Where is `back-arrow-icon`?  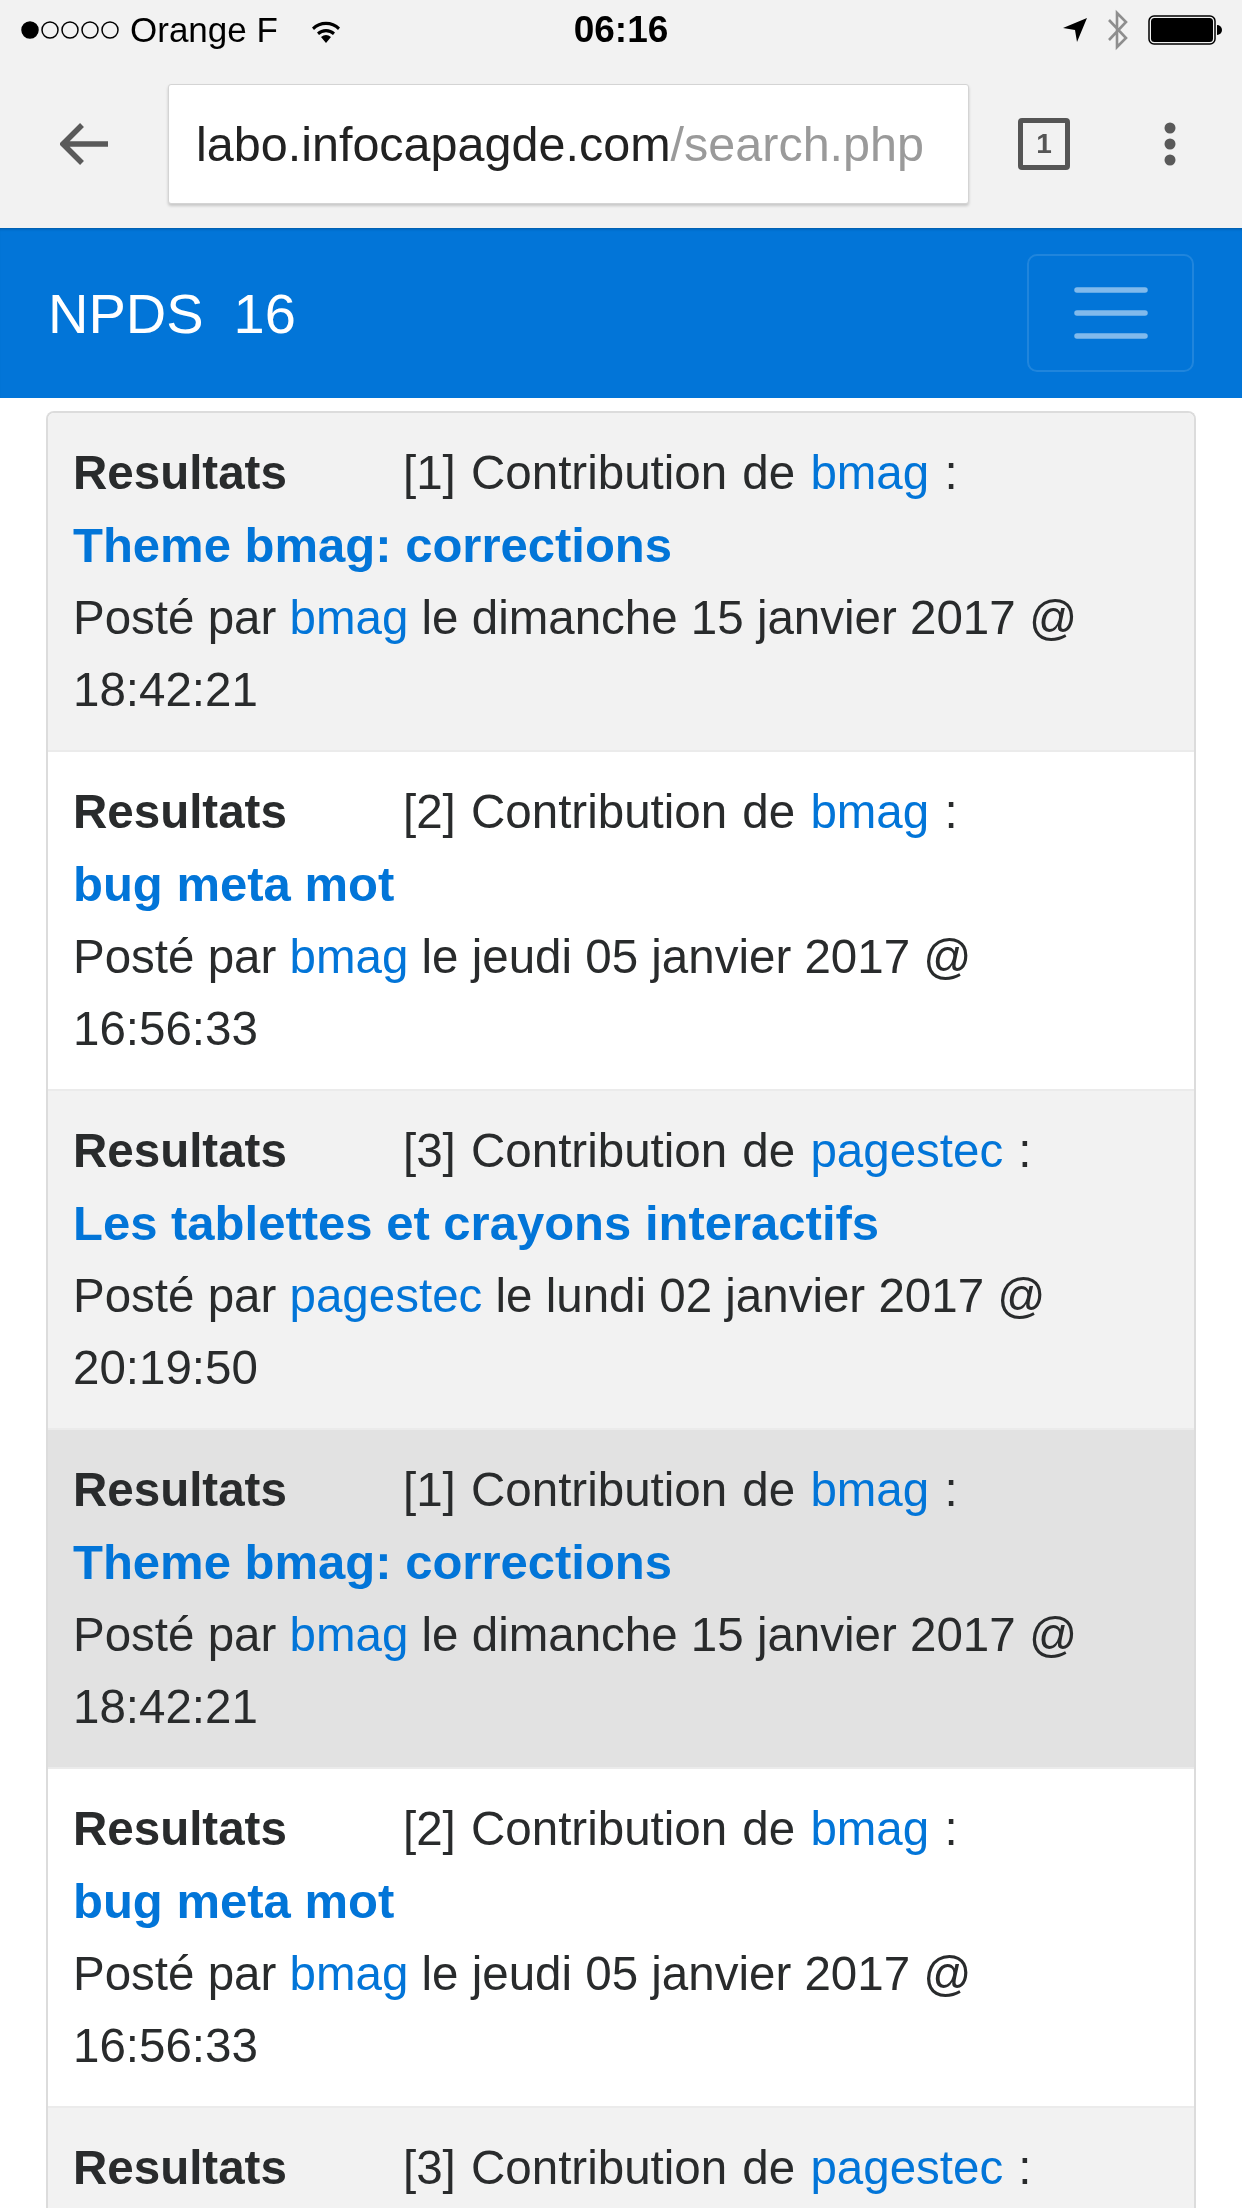 back-arrow-icon is located at coordinates (85, 144).